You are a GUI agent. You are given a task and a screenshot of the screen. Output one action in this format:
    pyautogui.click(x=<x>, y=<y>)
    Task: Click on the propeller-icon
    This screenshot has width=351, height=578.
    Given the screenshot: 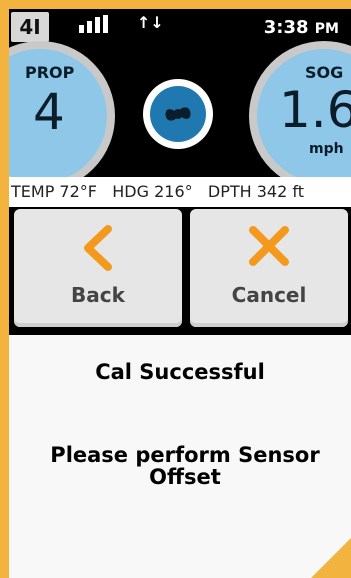 What is the action you would take?
    pyautogui.click(x=178, y=114)
    